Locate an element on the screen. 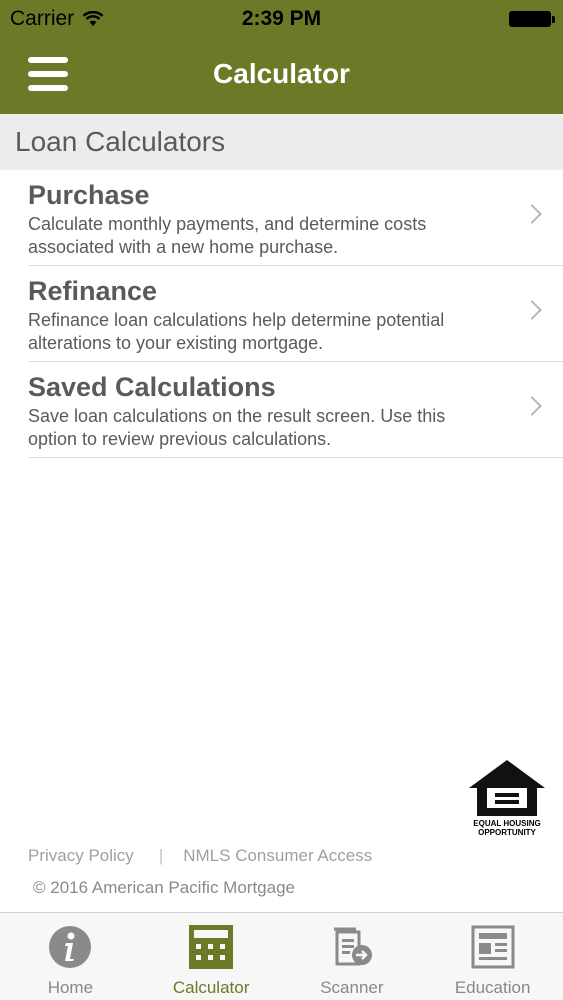  nmls-link: NMLS Consumer Access is located at coordinates (277, 856).